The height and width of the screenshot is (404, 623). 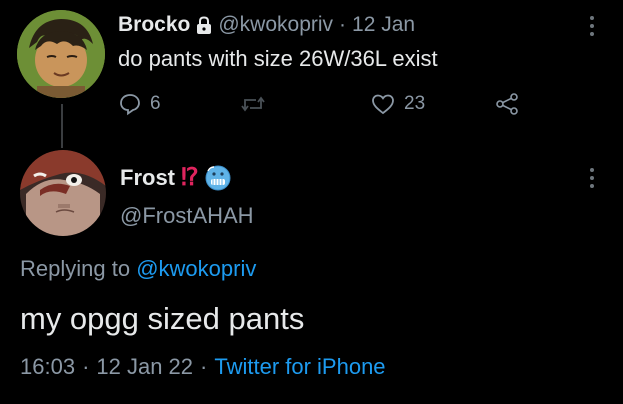 I want to click on retweet-icon, so click(x=253, y=104).